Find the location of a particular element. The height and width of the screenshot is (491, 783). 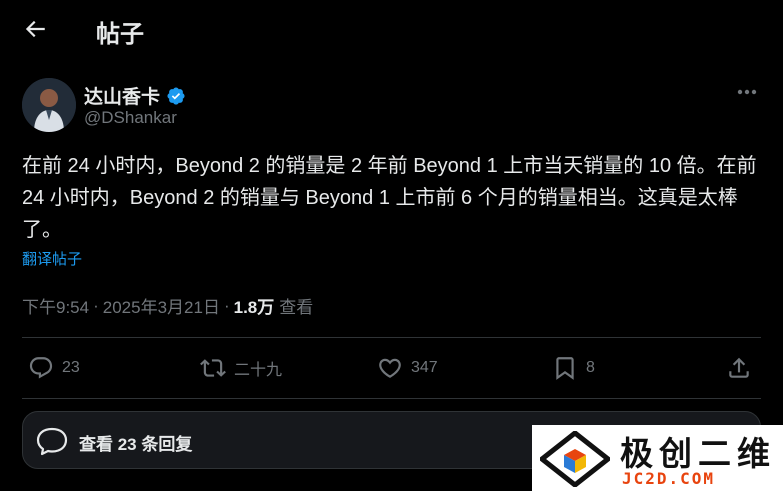

bookmark-button: 8 is located at coordinates (573, 368).